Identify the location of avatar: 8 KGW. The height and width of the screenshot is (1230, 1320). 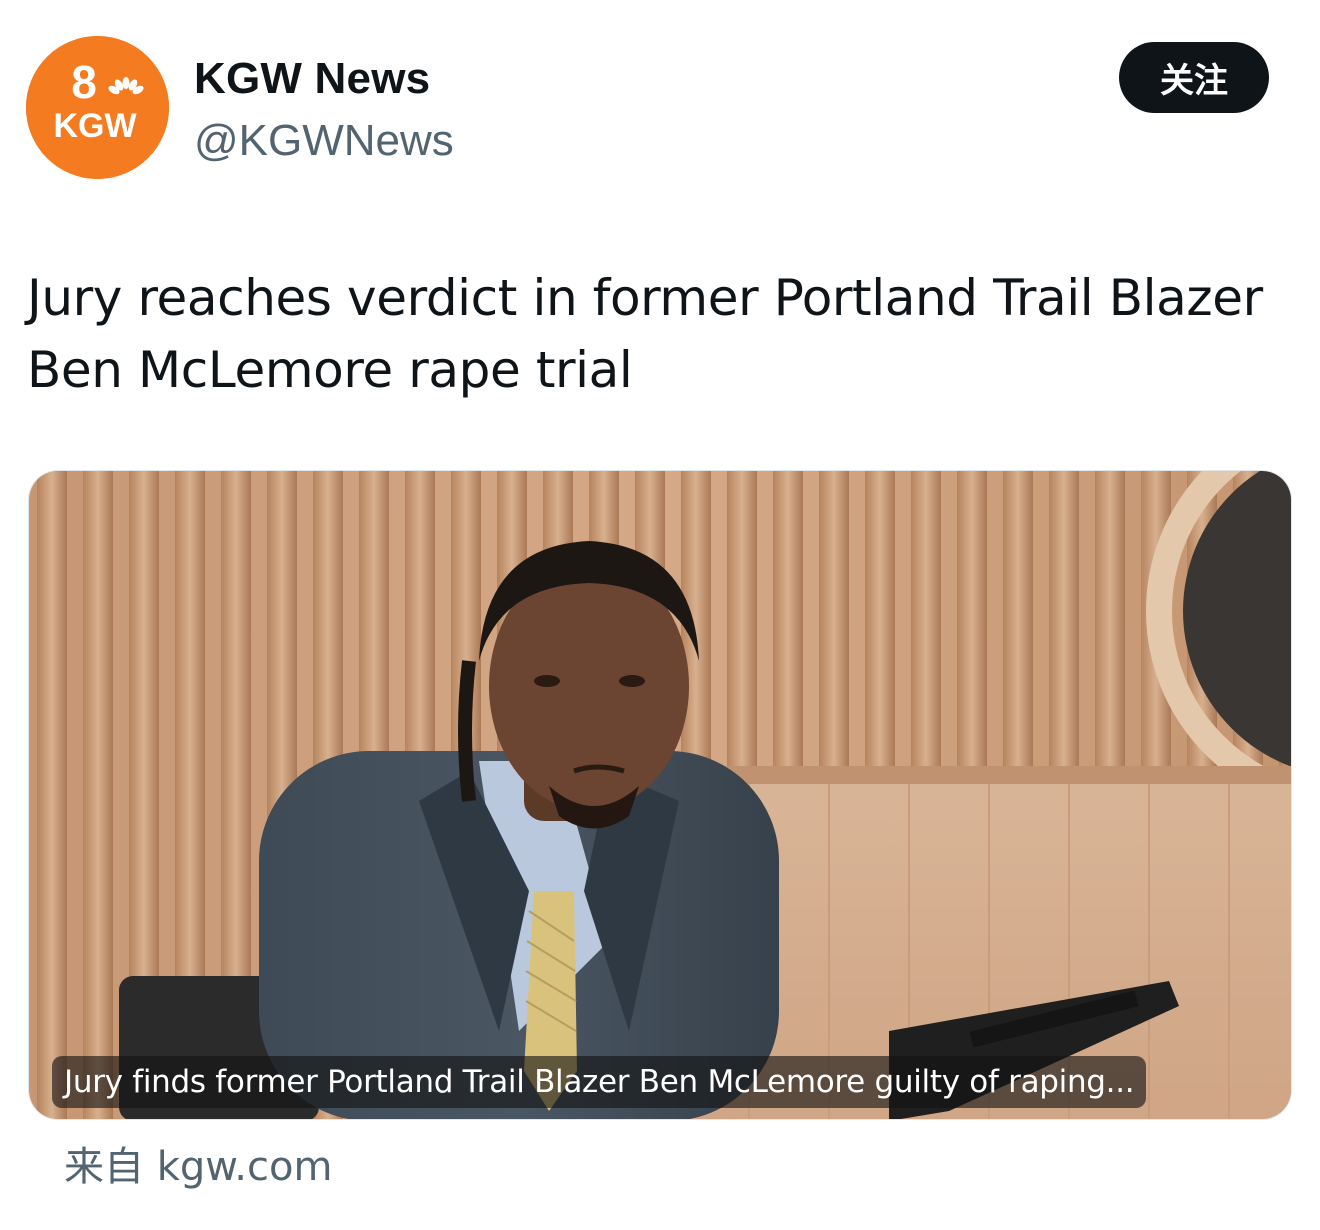
(97, 107).